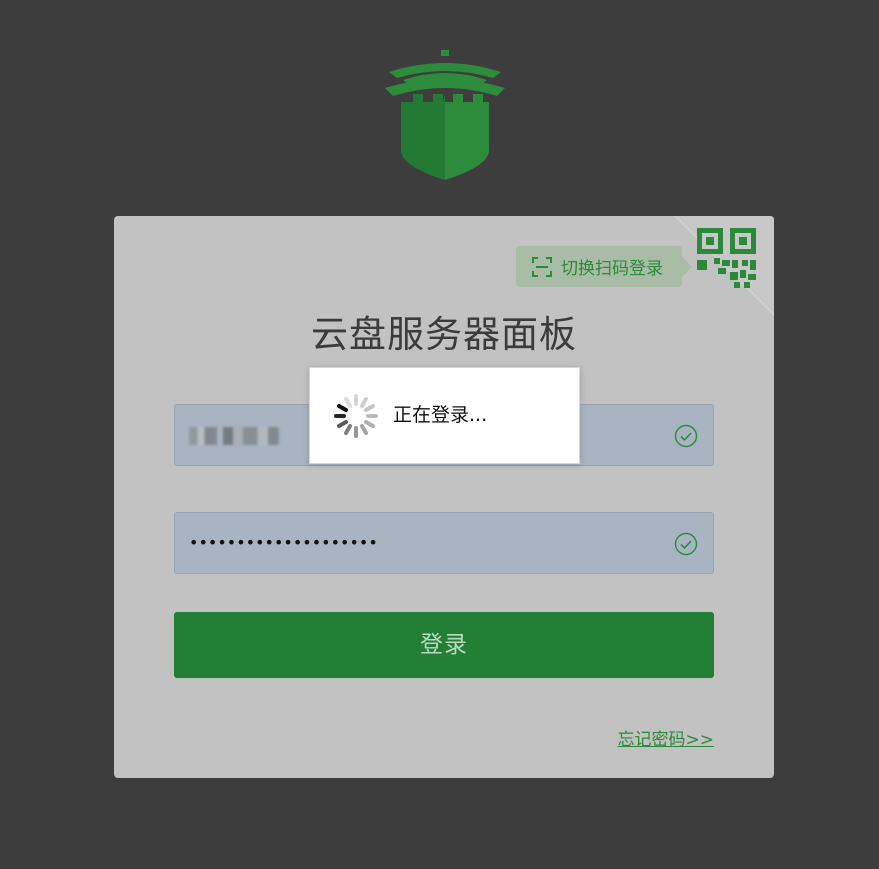 This screenshot has width=879, height=869. I want to click on switch-qr-login-label: 切换扫码登录, so click(612, 269).